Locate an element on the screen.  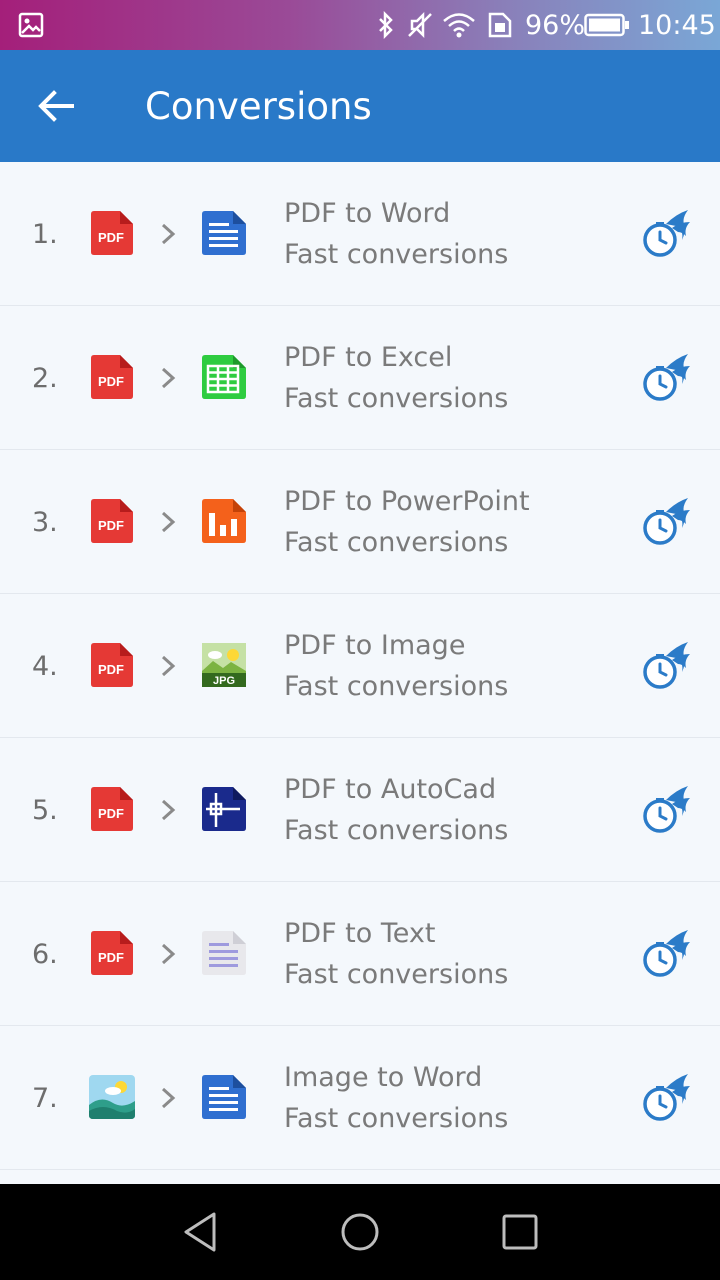
autocad-icon is located at coordinates (223, 809).